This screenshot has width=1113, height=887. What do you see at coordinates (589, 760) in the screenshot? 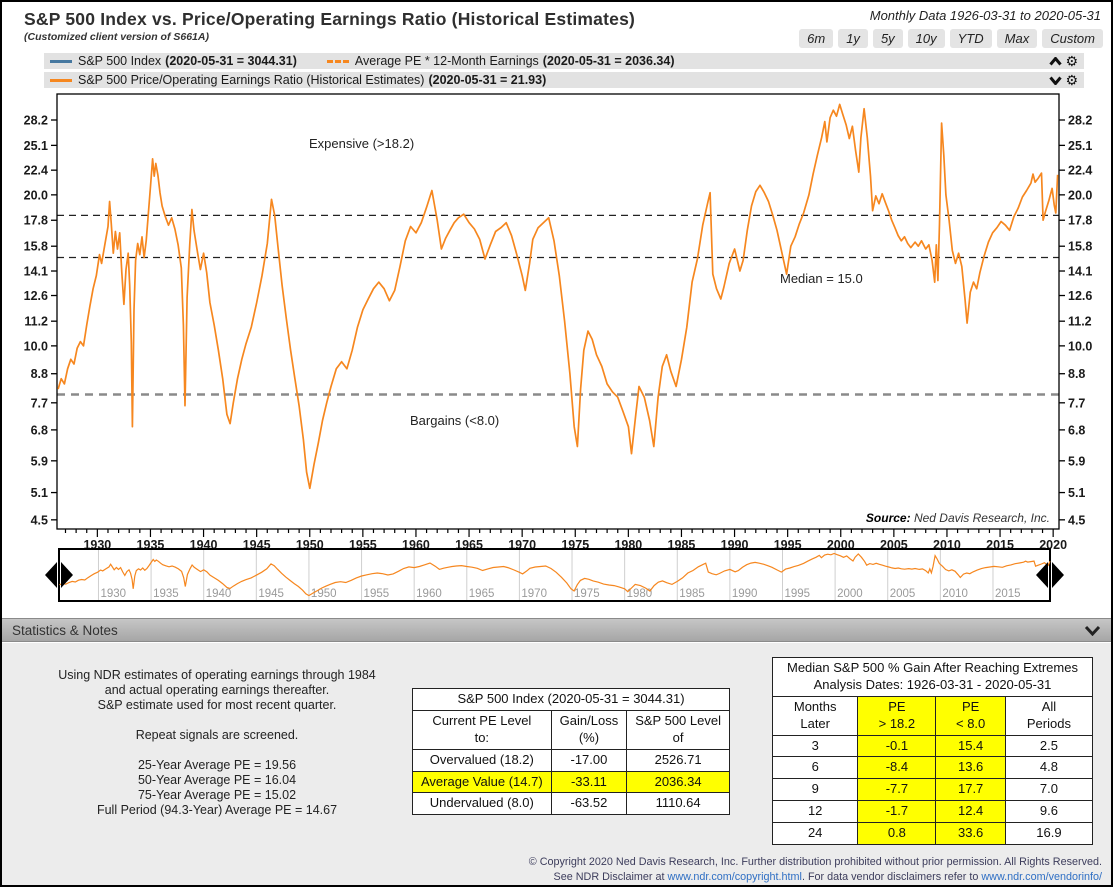
I see `table-cell: -17.00` at bounding box center [589, 760].